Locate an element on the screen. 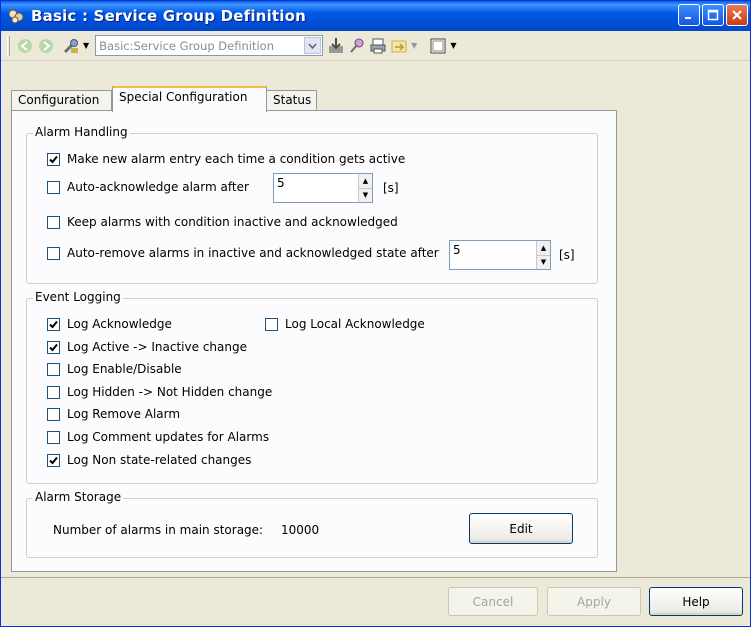 Image resolution: width=751 pixels, height=627 pixels. maximize-button is located at coordinates (713, 15).